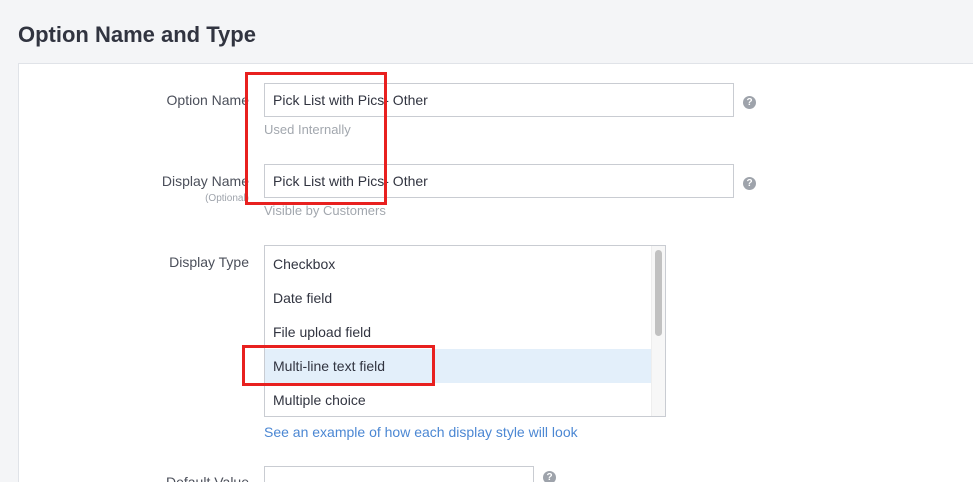 Image resolution: width=973 pixels, height=482 pixels. What do you see at coordinates (458, 264) in the screenshot?
I see `display-type-option: Checkbox` at bounding box center [458, 264].